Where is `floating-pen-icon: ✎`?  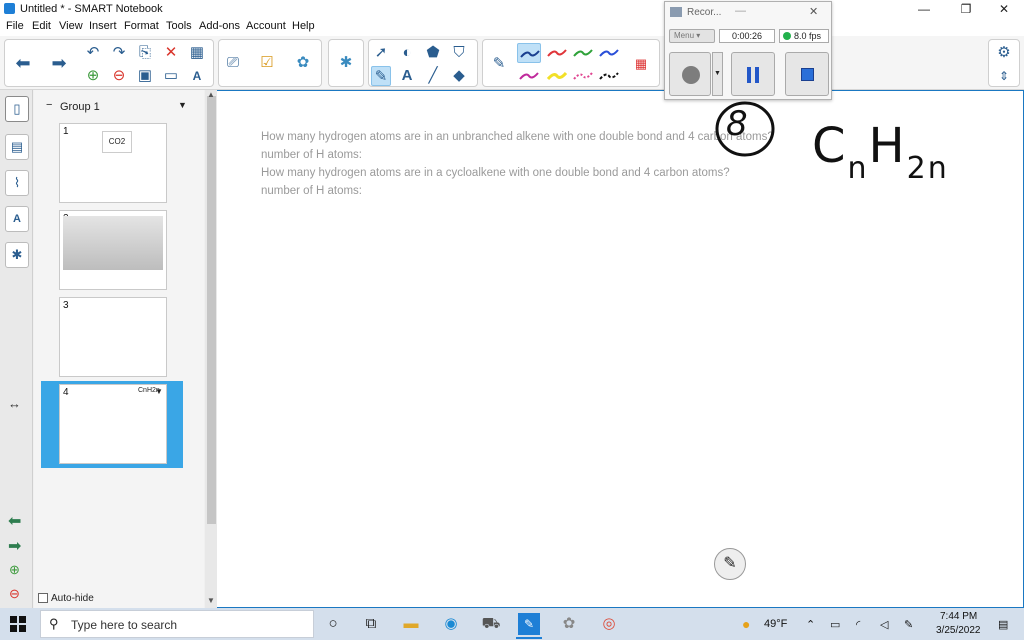
floating-pen-icon: ✎ is located at coordinates (730, 564).